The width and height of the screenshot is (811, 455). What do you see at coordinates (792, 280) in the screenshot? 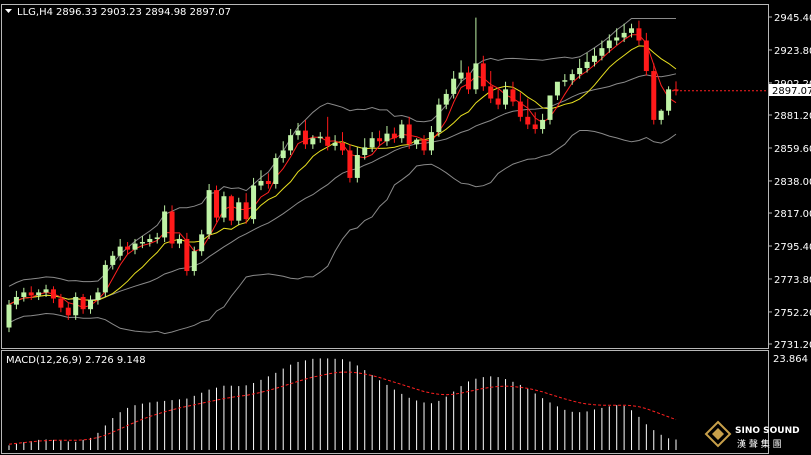
I see `y-tick-label: 2773.80` at bounding box center [792, 280].